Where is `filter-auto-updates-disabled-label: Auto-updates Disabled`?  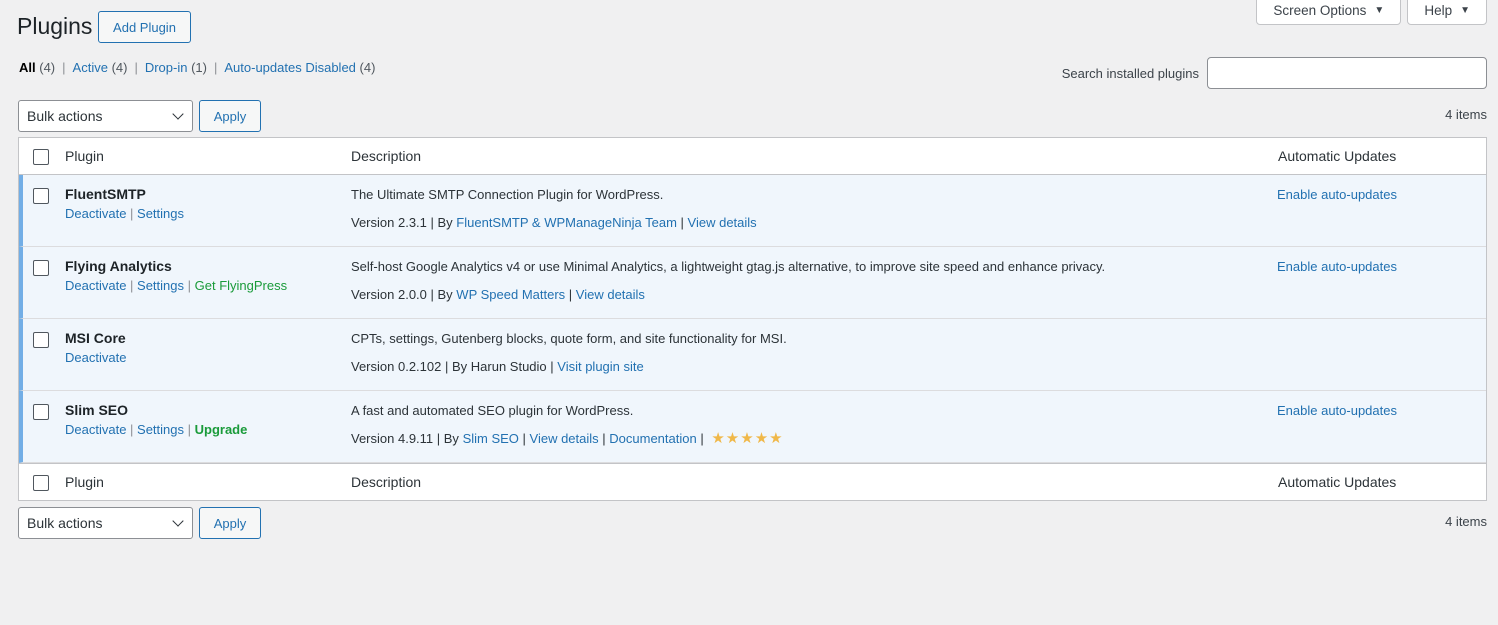
filter-auto-updates-disabled-label: Auto-updates Disabled is located at coordinates (290, 67).